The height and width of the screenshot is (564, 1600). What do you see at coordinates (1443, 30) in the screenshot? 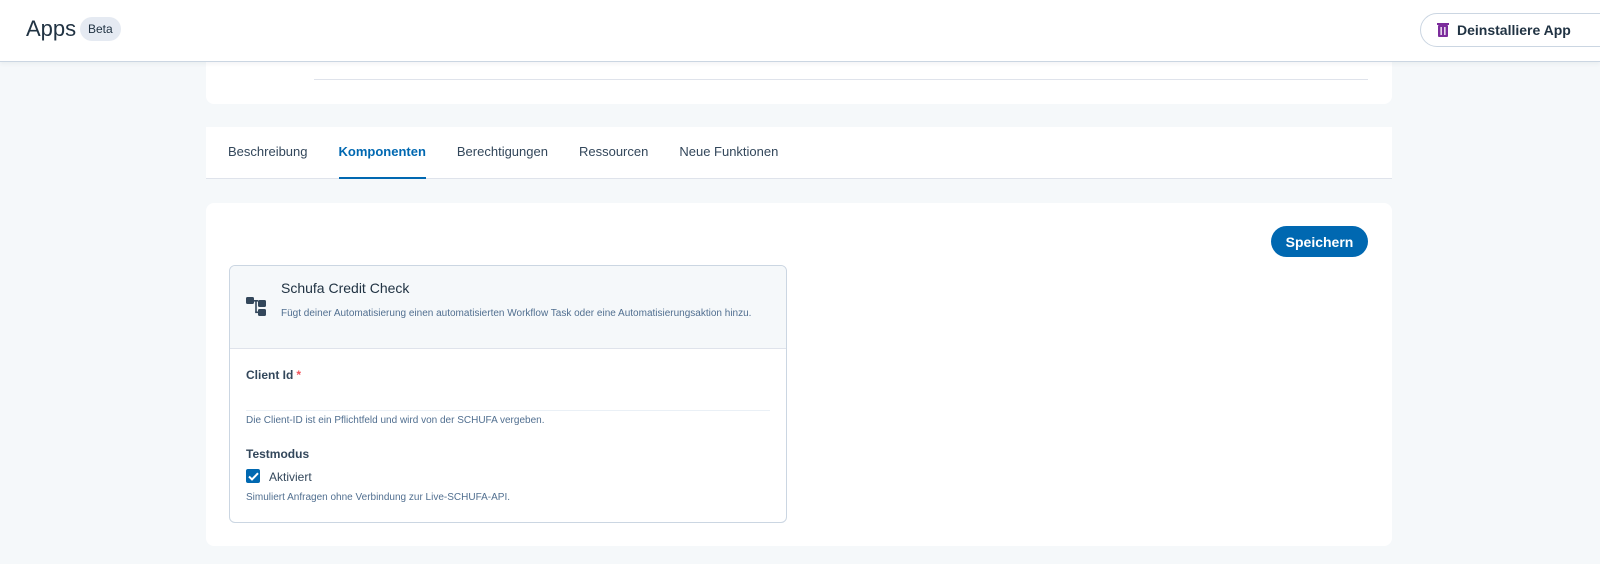
I see `trash-icon` at bounding box center [1443, 30].